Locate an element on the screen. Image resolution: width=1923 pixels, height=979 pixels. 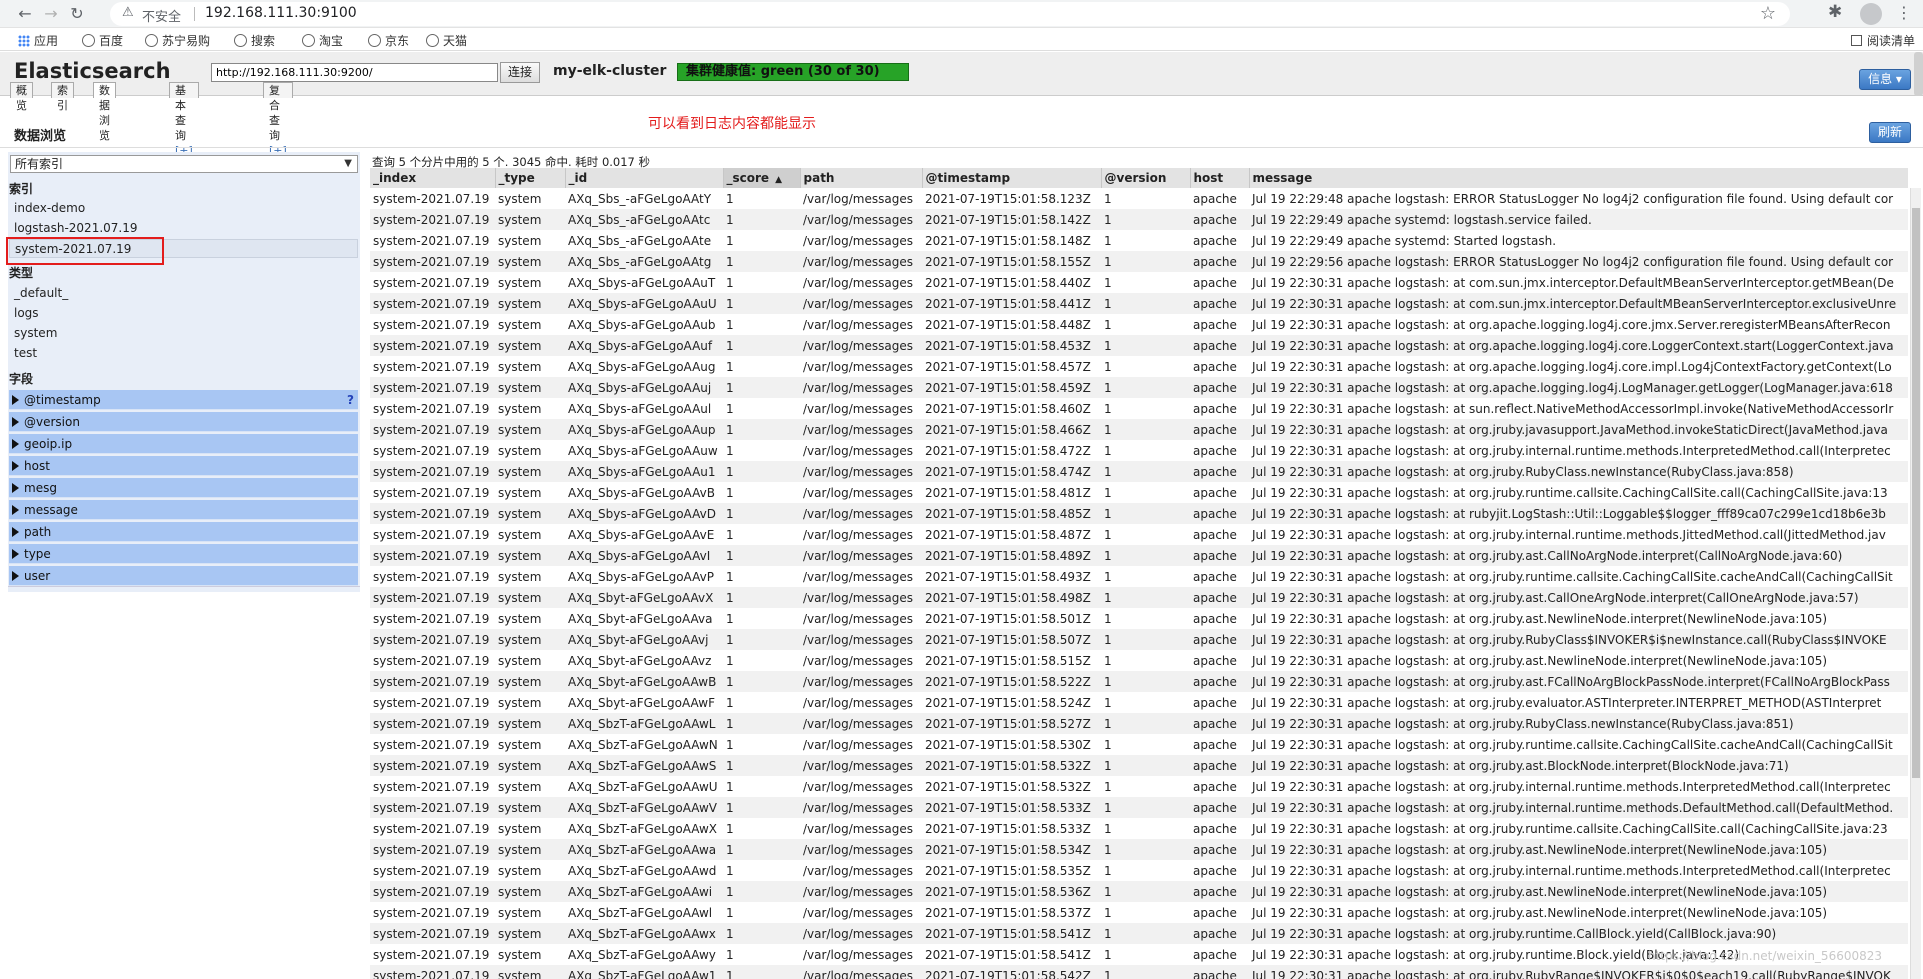
connect-button: 连接 is located at coordinates (520, 72).